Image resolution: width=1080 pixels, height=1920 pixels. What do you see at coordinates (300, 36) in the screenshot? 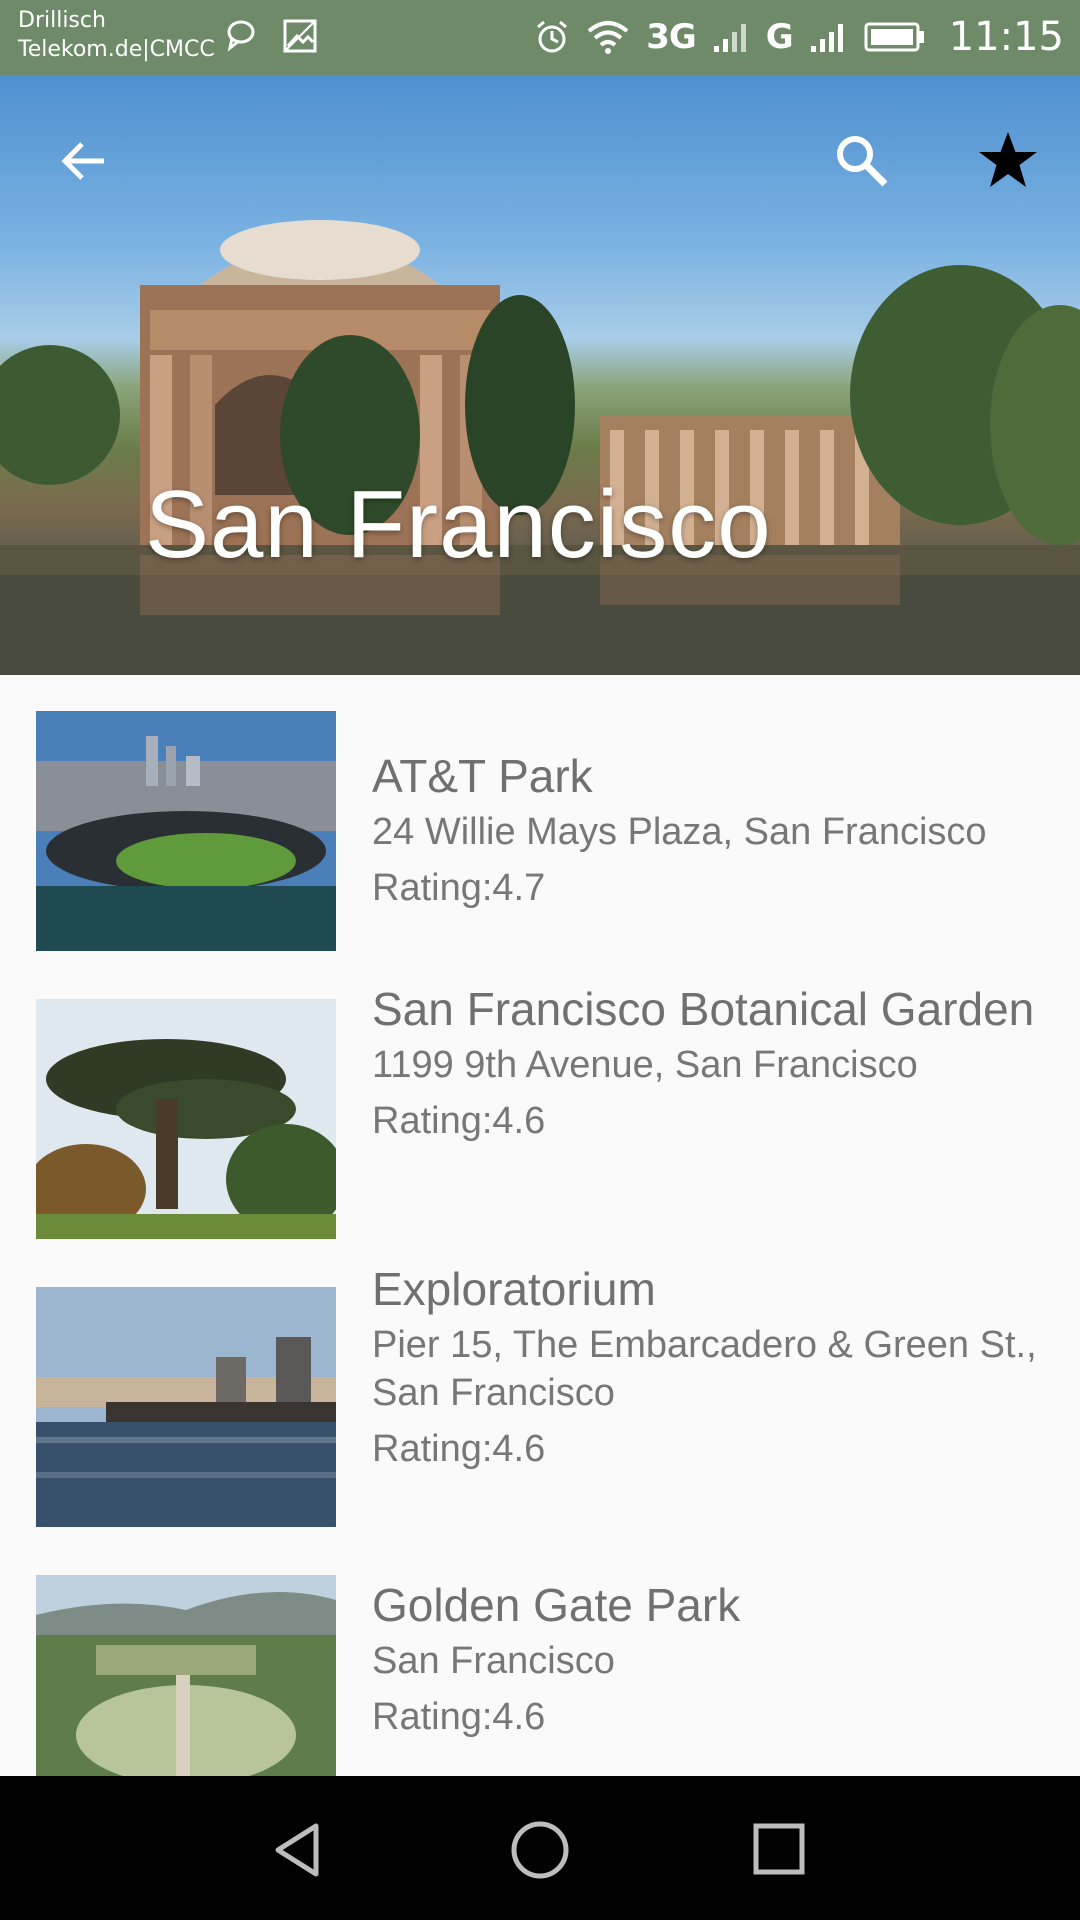
I see `image-icon` at bounding box center [300, 36].